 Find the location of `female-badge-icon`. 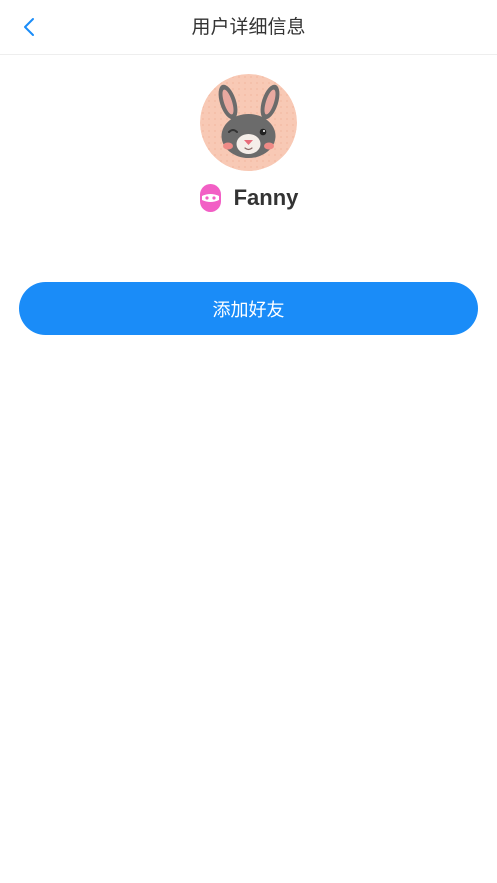

female-badge-icon is located at coordinates (210, 198).